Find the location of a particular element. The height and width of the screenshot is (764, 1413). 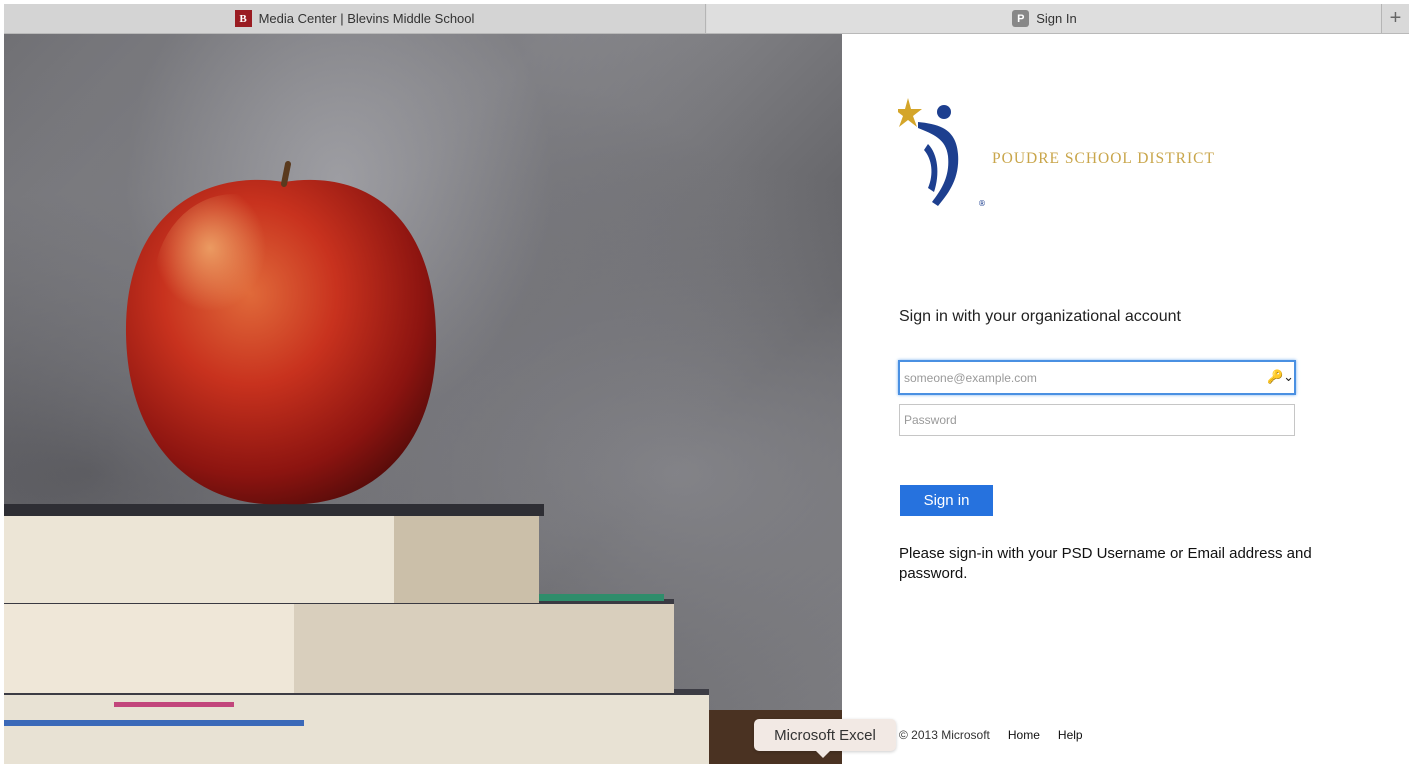

new-tab-button: + is located at coordinates (1395, 18).